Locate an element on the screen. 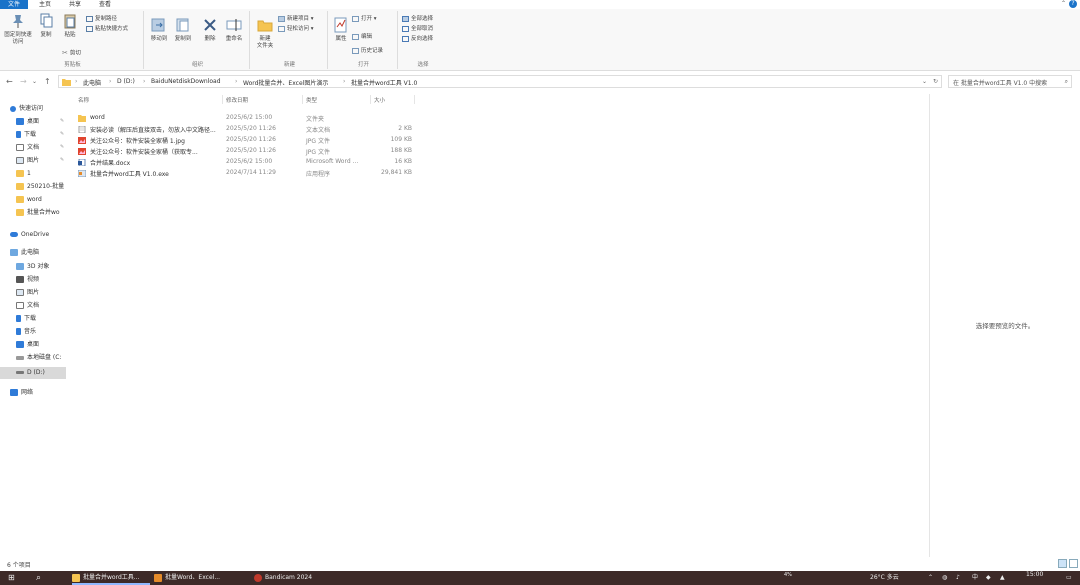 Image resolution: width=1080 pixels, height=585 pixels. ime-indicator: 中 is located at coordinates (975, 578).